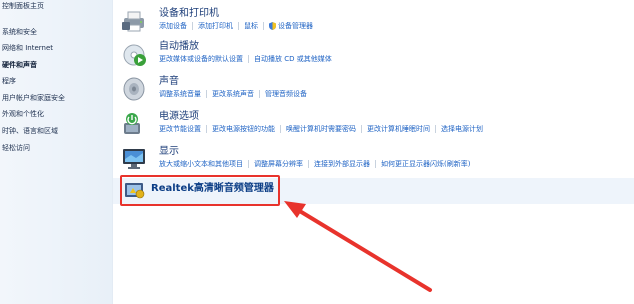 Image resolution: width=634 pixels, height=304 pixels. Describe the element at coordinates (462, 129) in the screenshot. I see `choose-power-plan-link: 选择电源计划` at that location.